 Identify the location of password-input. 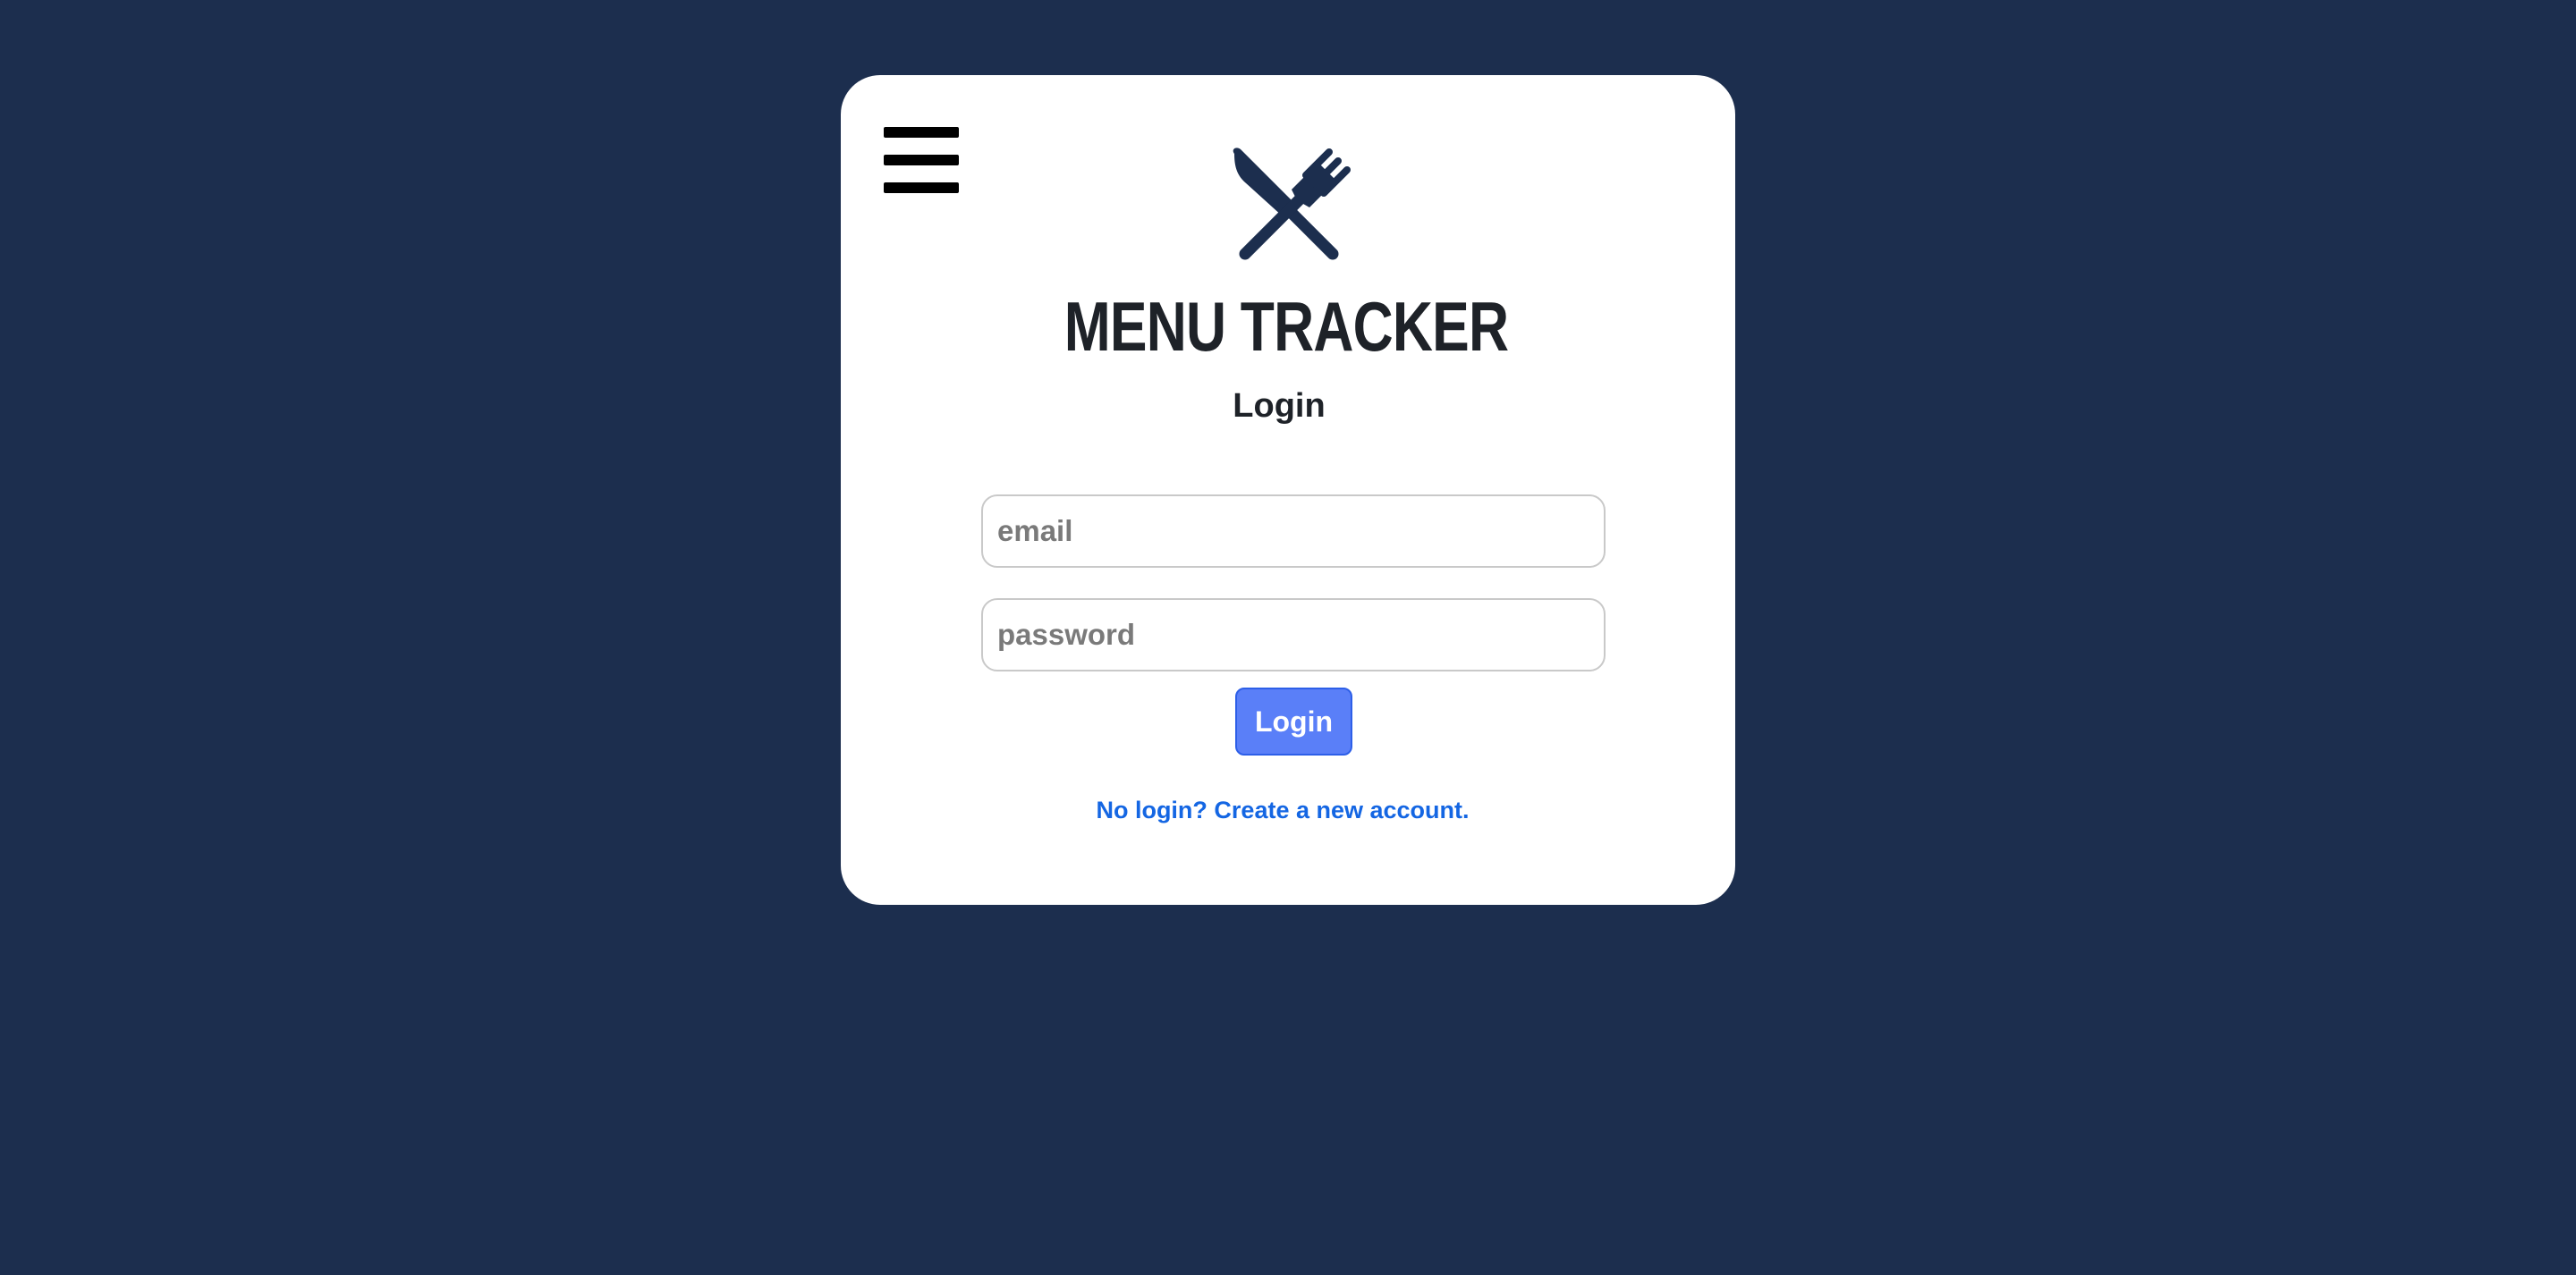
(1293, 634).